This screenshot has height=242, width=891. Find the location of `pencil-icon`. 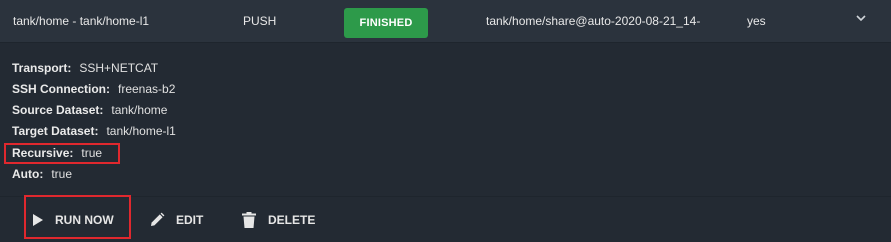

pencil-icon is located at coordinates (157, 220).